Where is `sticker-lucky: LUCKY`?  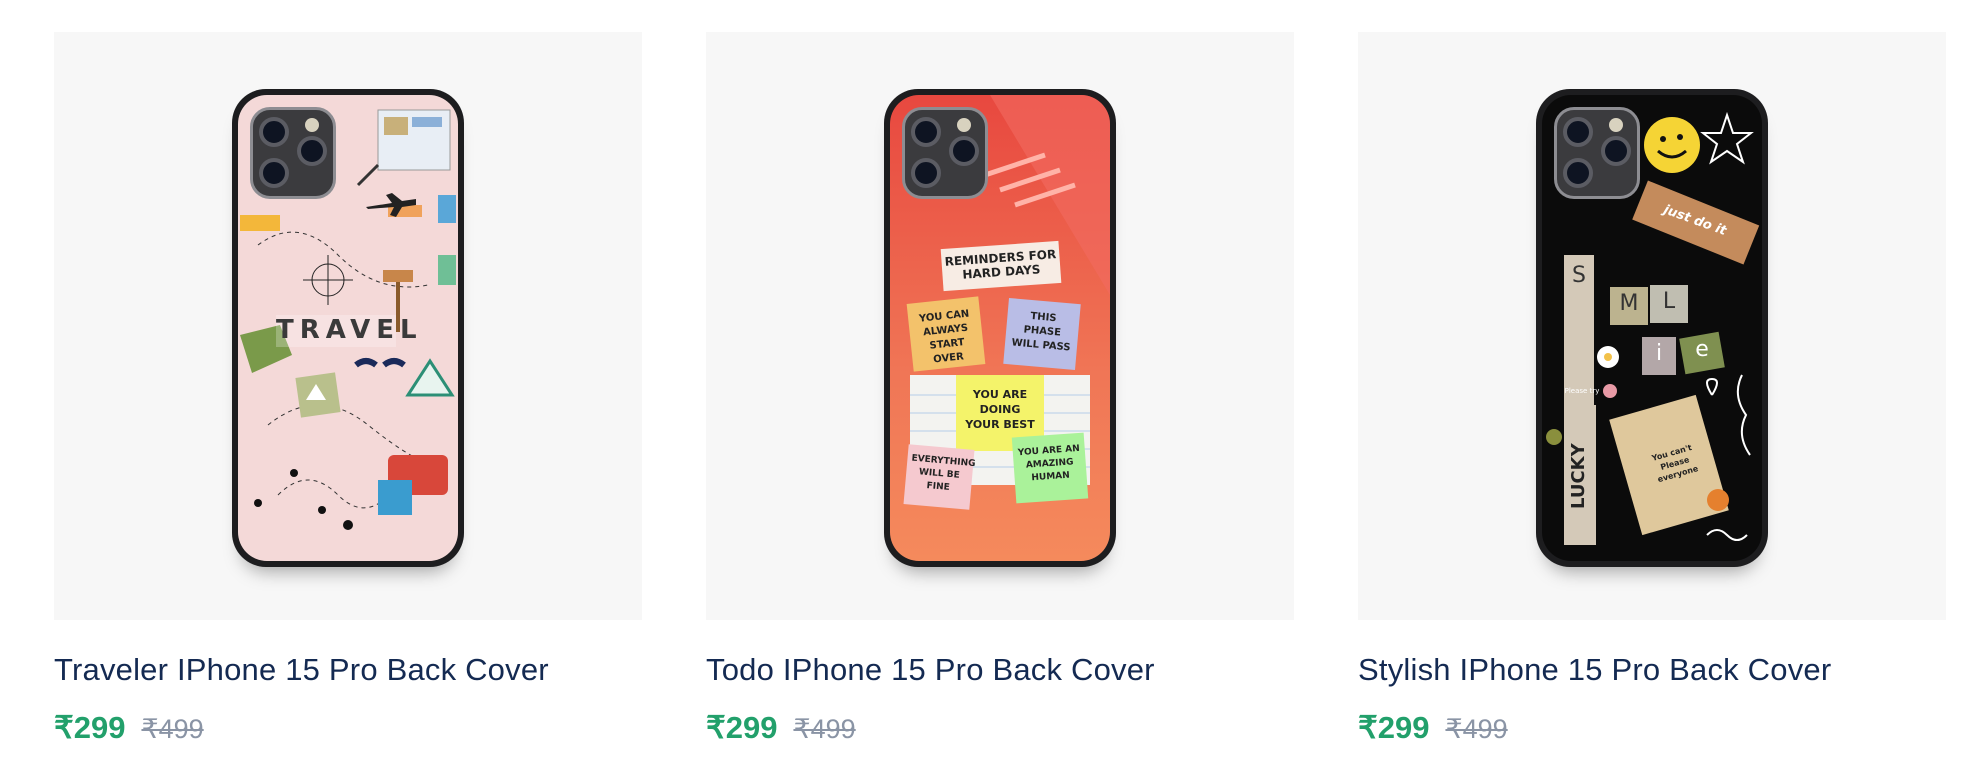
sticker-lucky: LUCKY is located at coordinates (1578, 476).